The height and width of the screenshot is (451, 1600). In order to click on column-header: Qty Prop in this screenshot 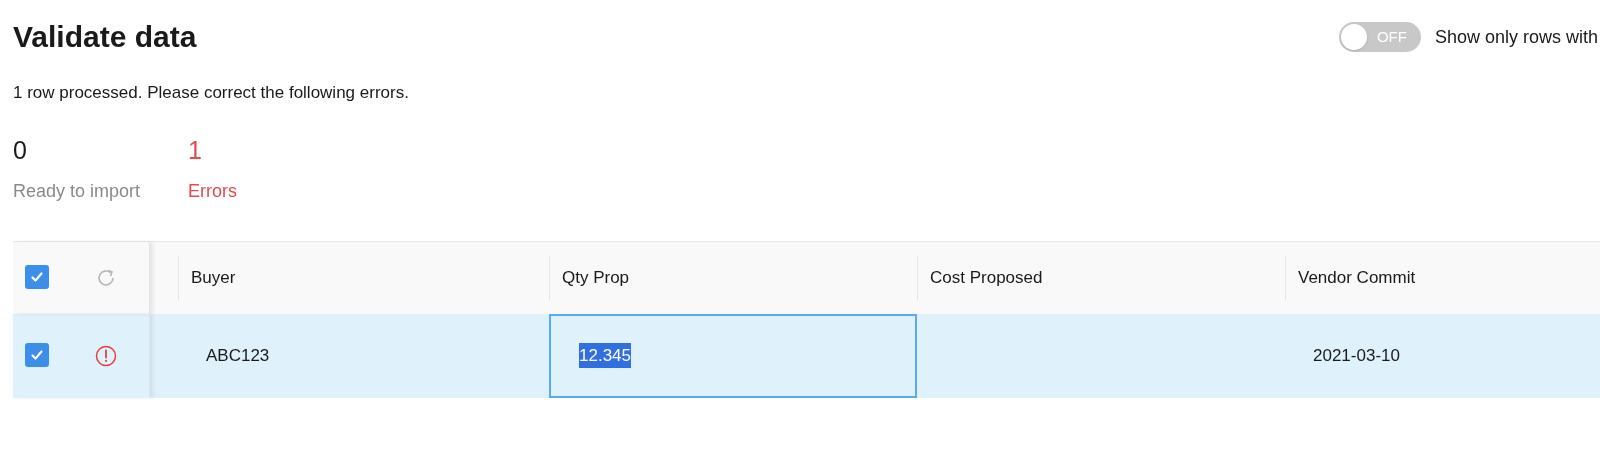, I will do `click(596, 277)`.